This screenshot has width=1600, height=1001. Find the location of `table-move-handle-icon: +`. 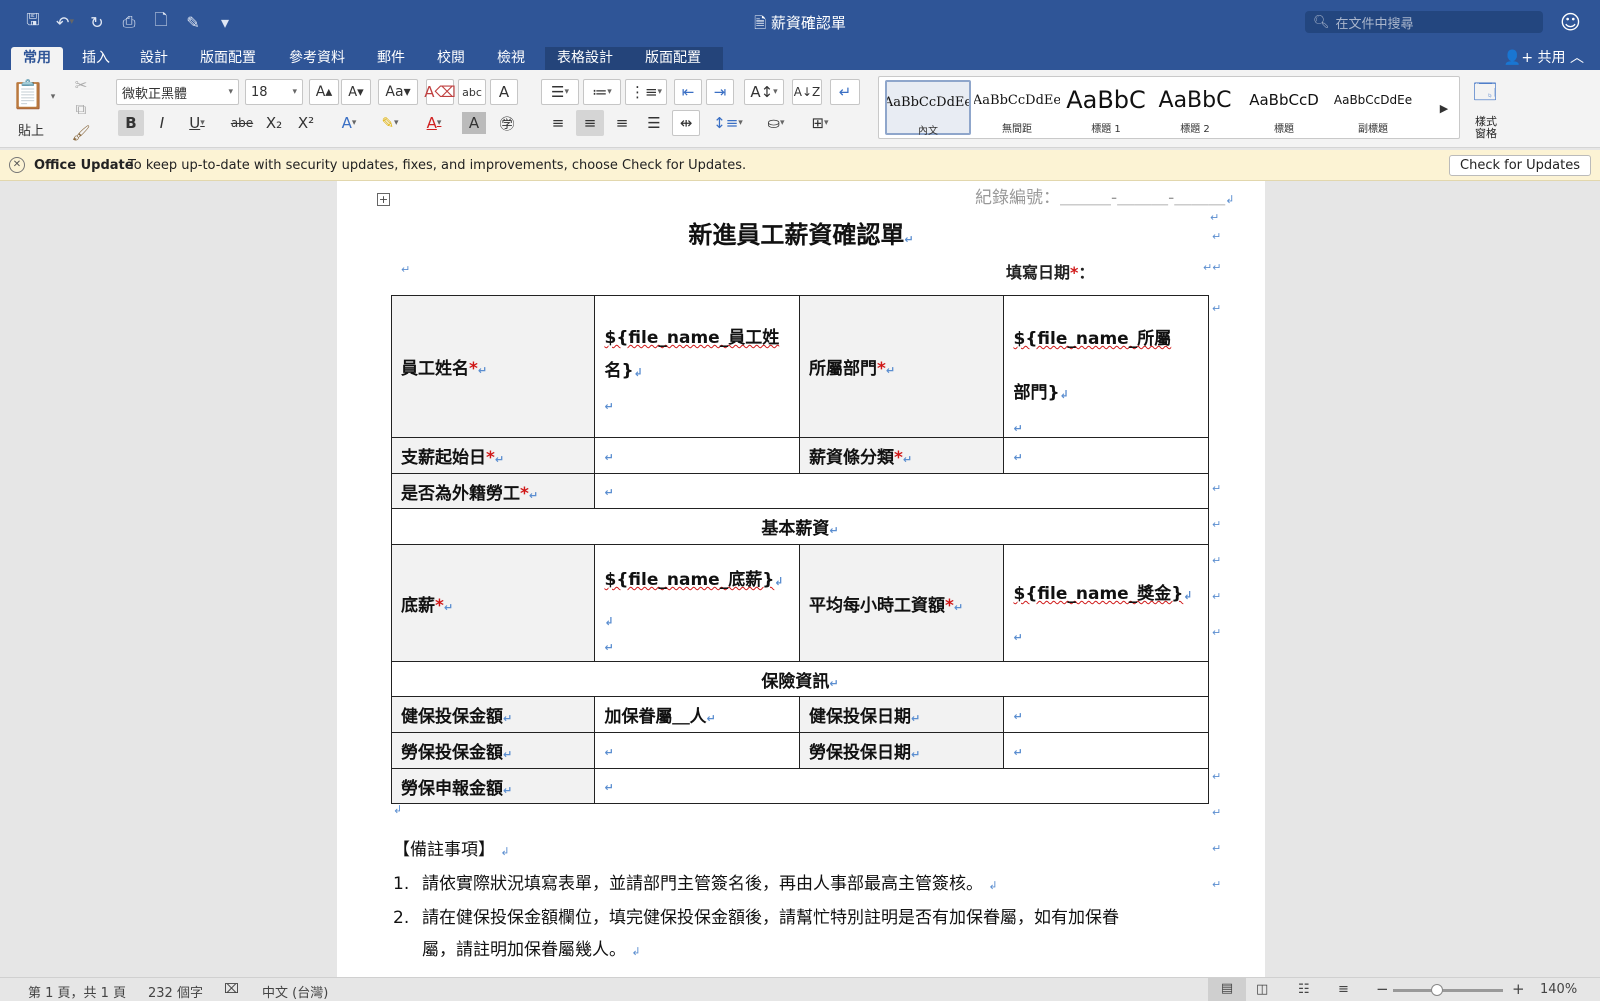

table-move-handle-icon: + is located at coordinates (383, 199).